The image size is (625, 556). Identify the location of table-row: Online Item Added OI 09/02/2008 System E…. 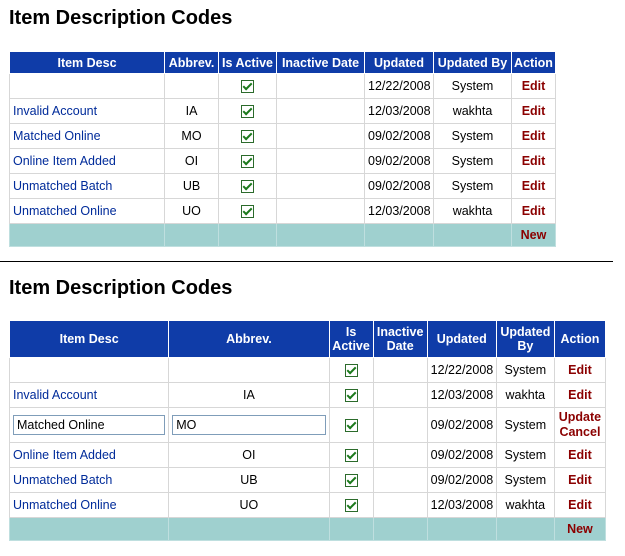
(307, 455).